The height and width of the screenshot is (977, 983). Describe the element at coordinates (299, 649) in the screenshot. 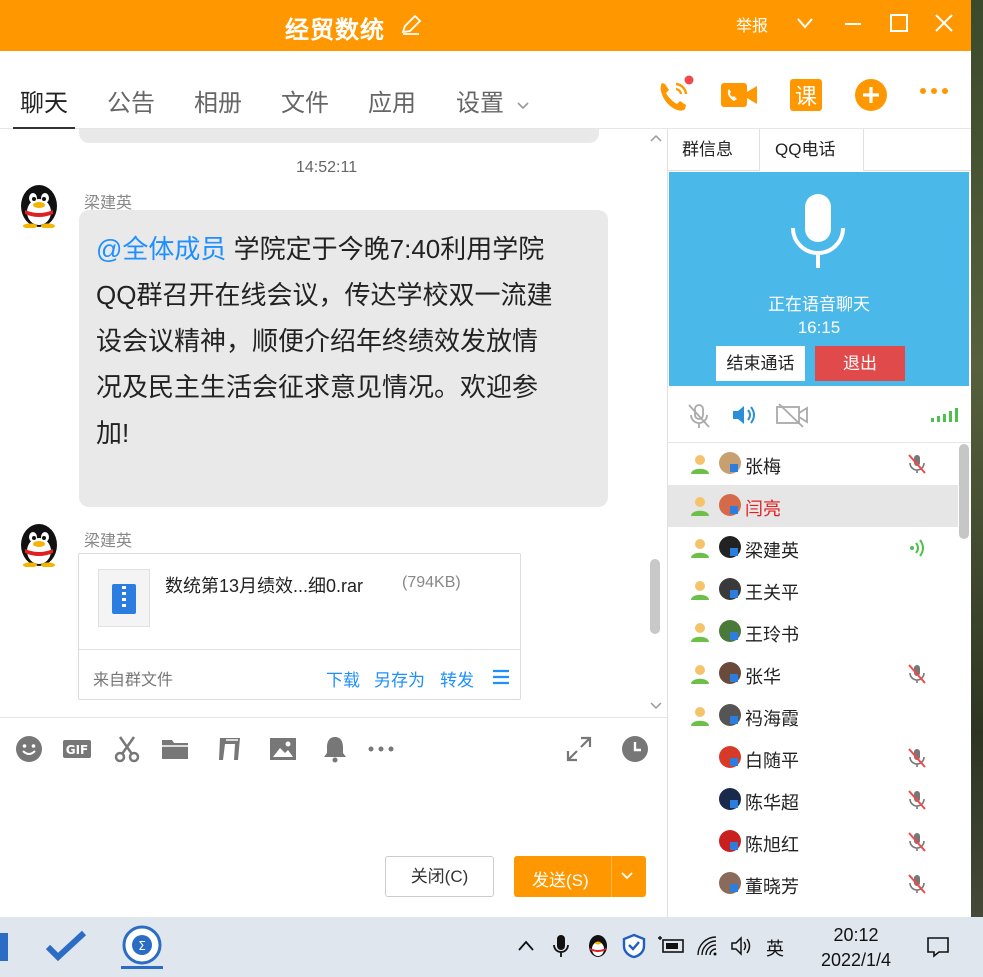

I see `file-card-divider` at that location.